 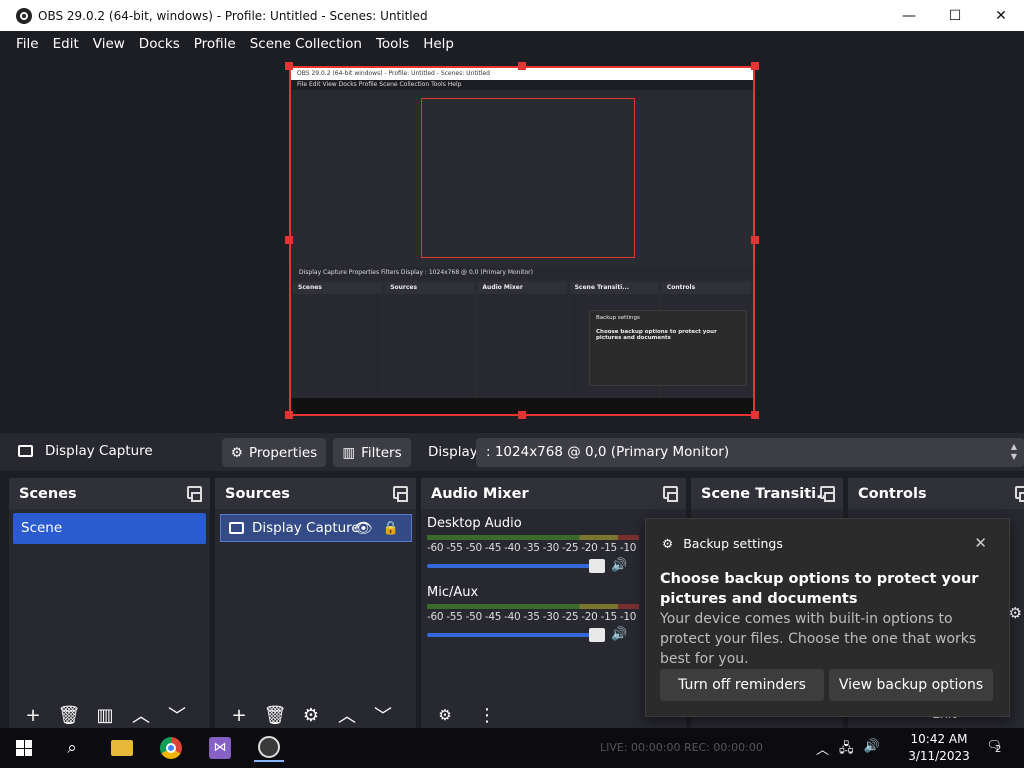 What do you see at coordinates (980, 543) in the screenshot?
I see `close-icon: ✕` at bounding box center [980, 543].